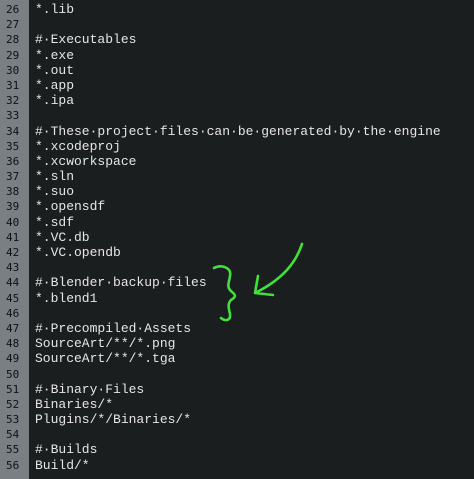 Image resolution: width=474 pixels, height=479 pixels. I want to click on line-text: *.VC.db, so click(59, 237).